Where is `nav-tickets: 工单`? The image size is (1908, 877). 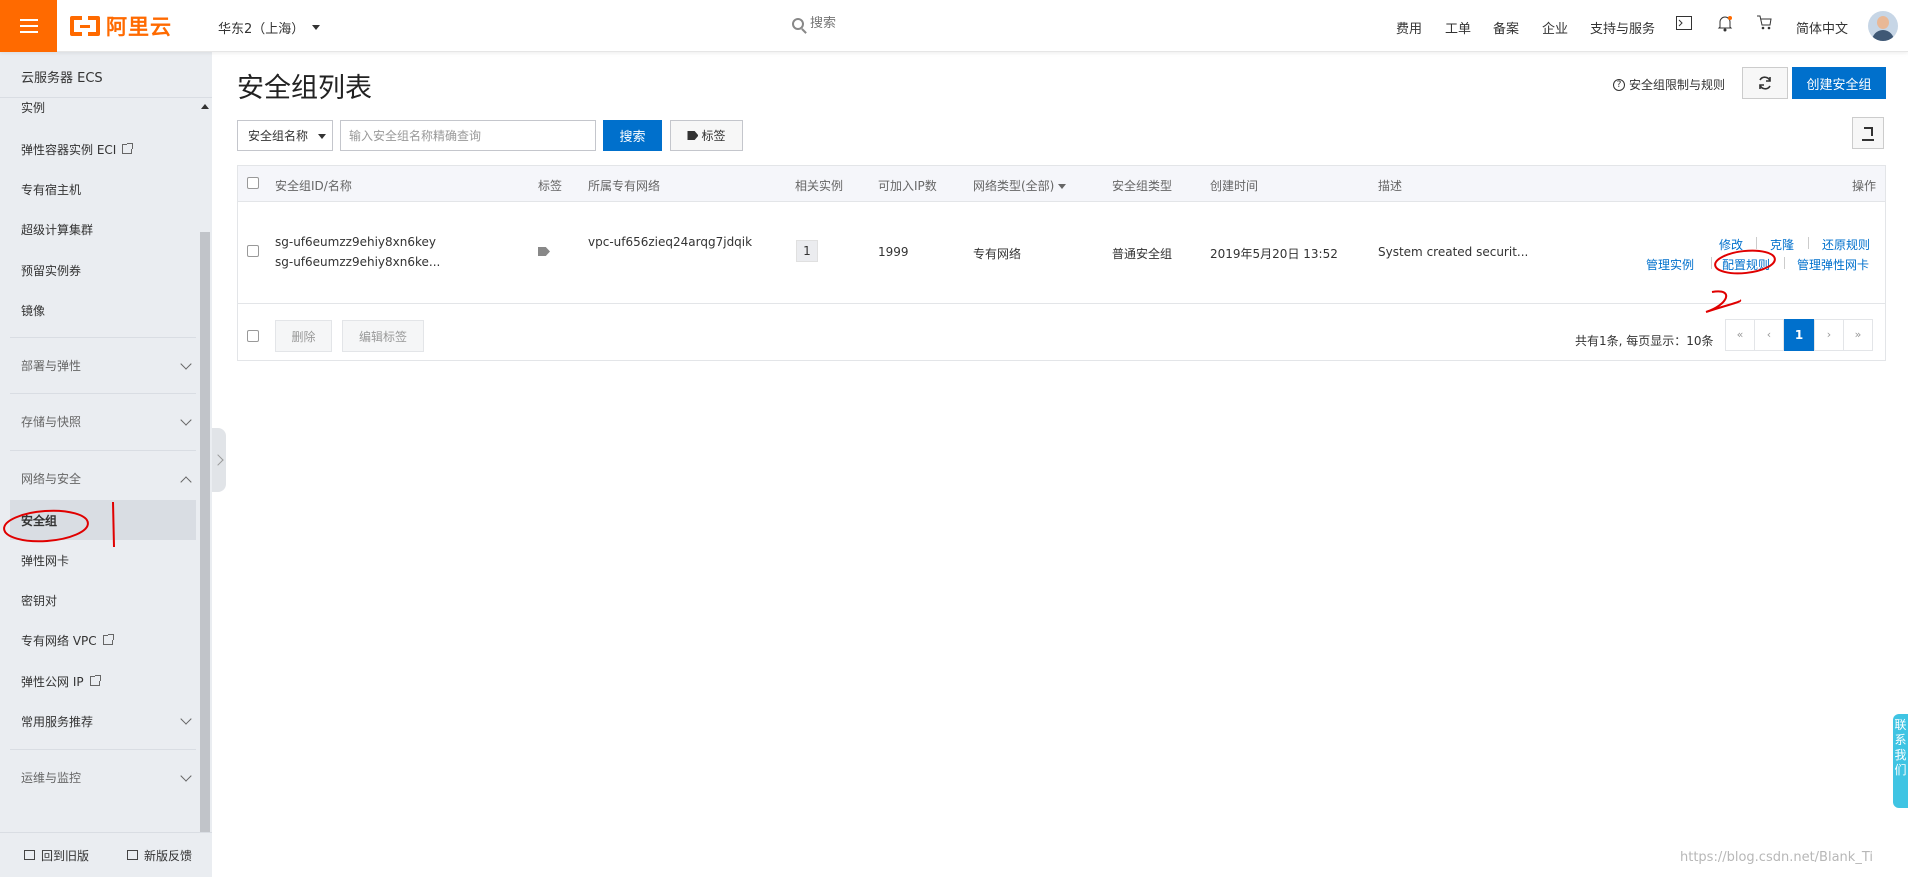 nav-tickets: 工单 is located at coordinates (1458, 27).